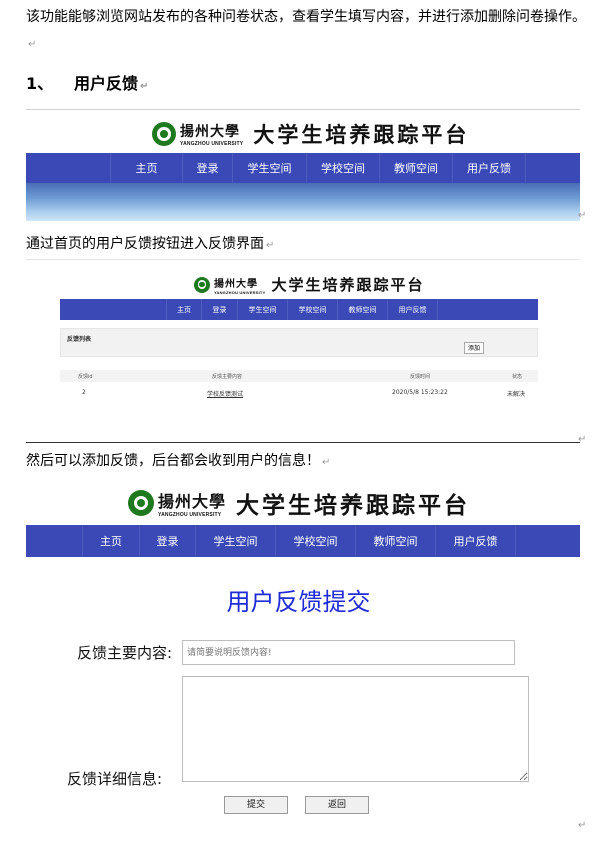 The height and width of the screenshot is (859, 597). I want to click on detail-label: 反馈详细信息:, so click(115, 779).